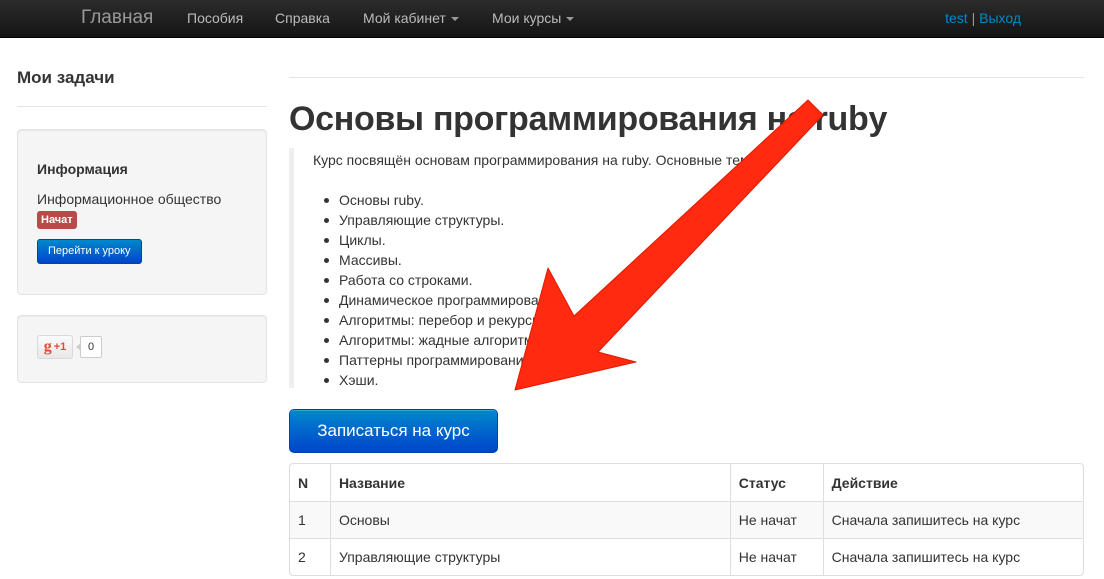 This screenshot has width=1104, height=579. I want to click on list-item: Управляющие структуры., so click(443, 220).